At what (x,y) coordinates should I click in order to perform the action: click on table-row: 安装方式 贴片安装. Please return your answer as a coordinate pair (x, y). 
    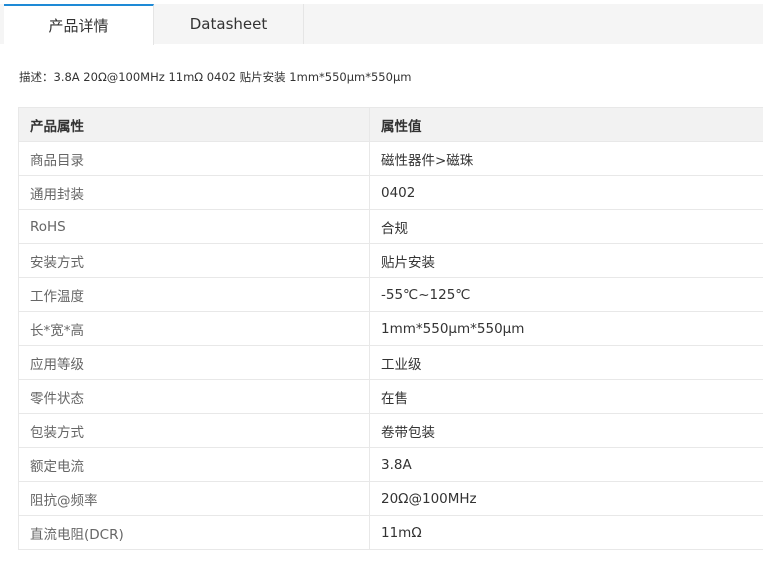
    Looking at the image, I should click on (390, 260).